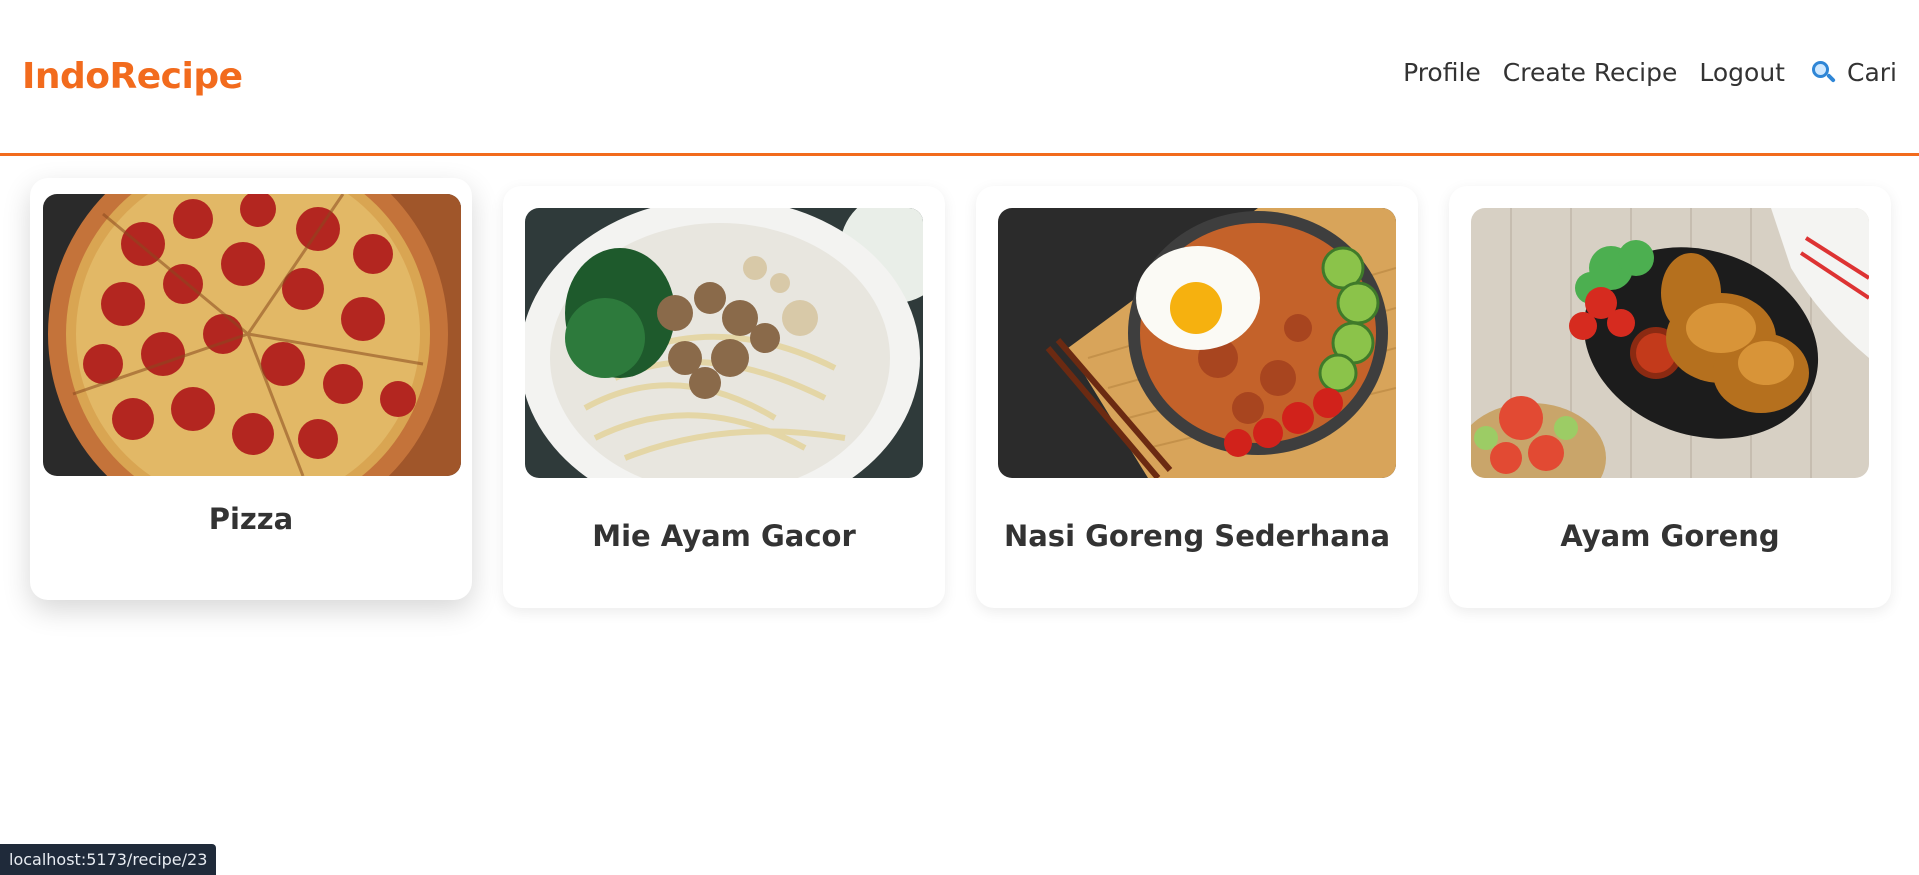 Image resolution: width=1919 pixels, height=875 pixels. I want to click on nav-links: Profile Create Recipe Logout Cari, so click(1639, 72).